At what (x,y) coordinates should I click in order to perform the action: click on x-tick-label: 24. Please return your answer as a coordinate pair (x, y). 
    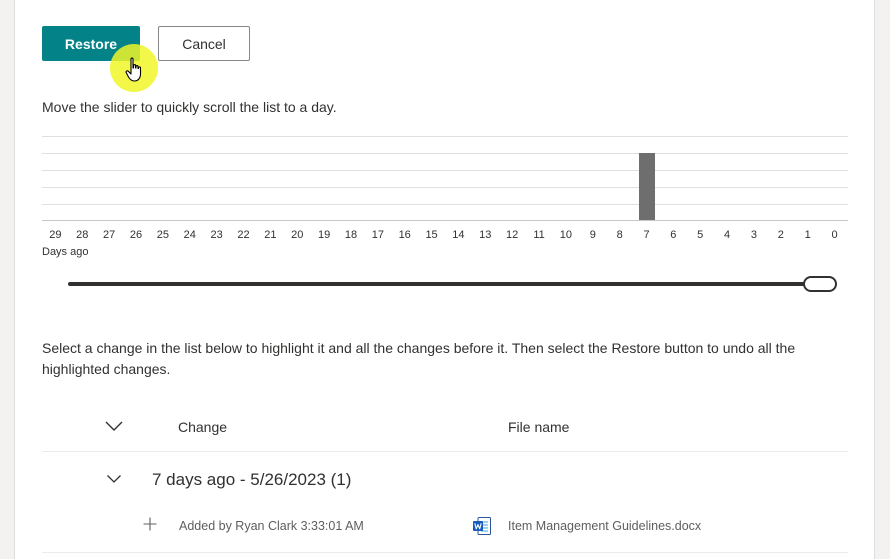
    Looking at the image, I should click on (189, 235).